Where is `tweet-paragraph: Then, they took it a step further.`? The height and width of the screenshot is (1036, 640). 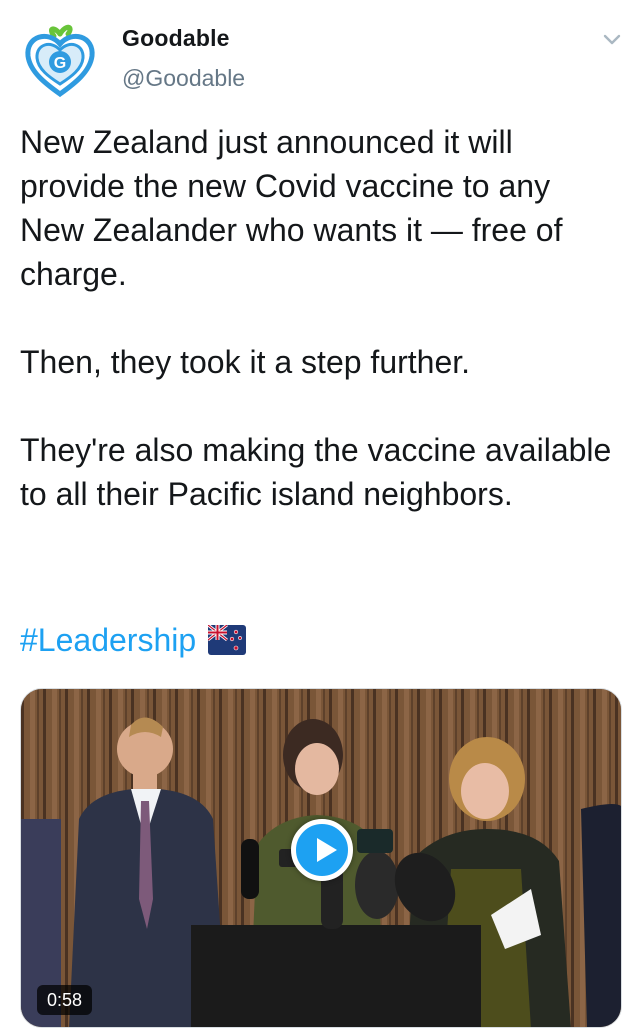
tweet-paragraph: Then, they took it a step further. is located at coordinates (245, 362).